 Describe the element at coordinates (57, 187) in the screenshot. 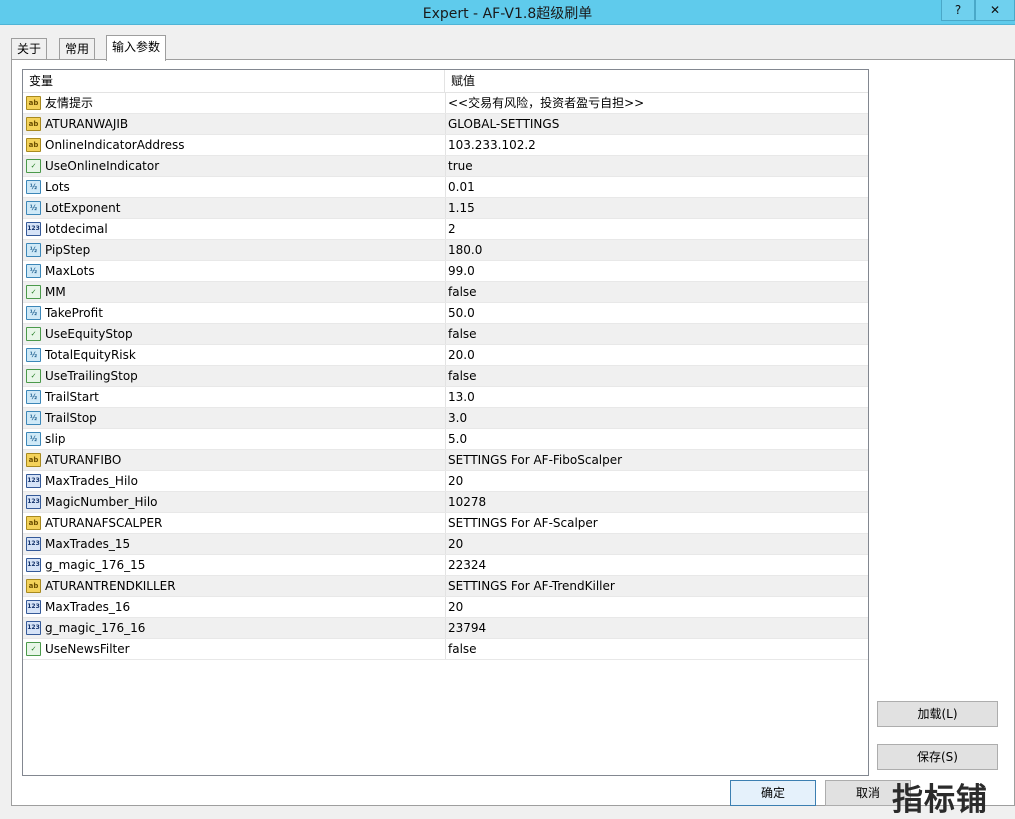

I see `variable-name: Lots` at that location.